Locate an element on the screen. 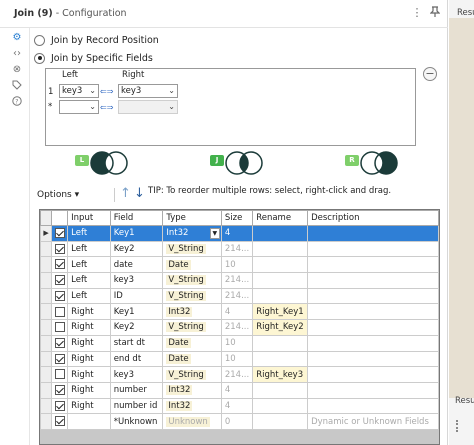 The width and height of the screenshot is (474, 445). table-row: Right number id Int32 4 is located at coordinates (239, 406).